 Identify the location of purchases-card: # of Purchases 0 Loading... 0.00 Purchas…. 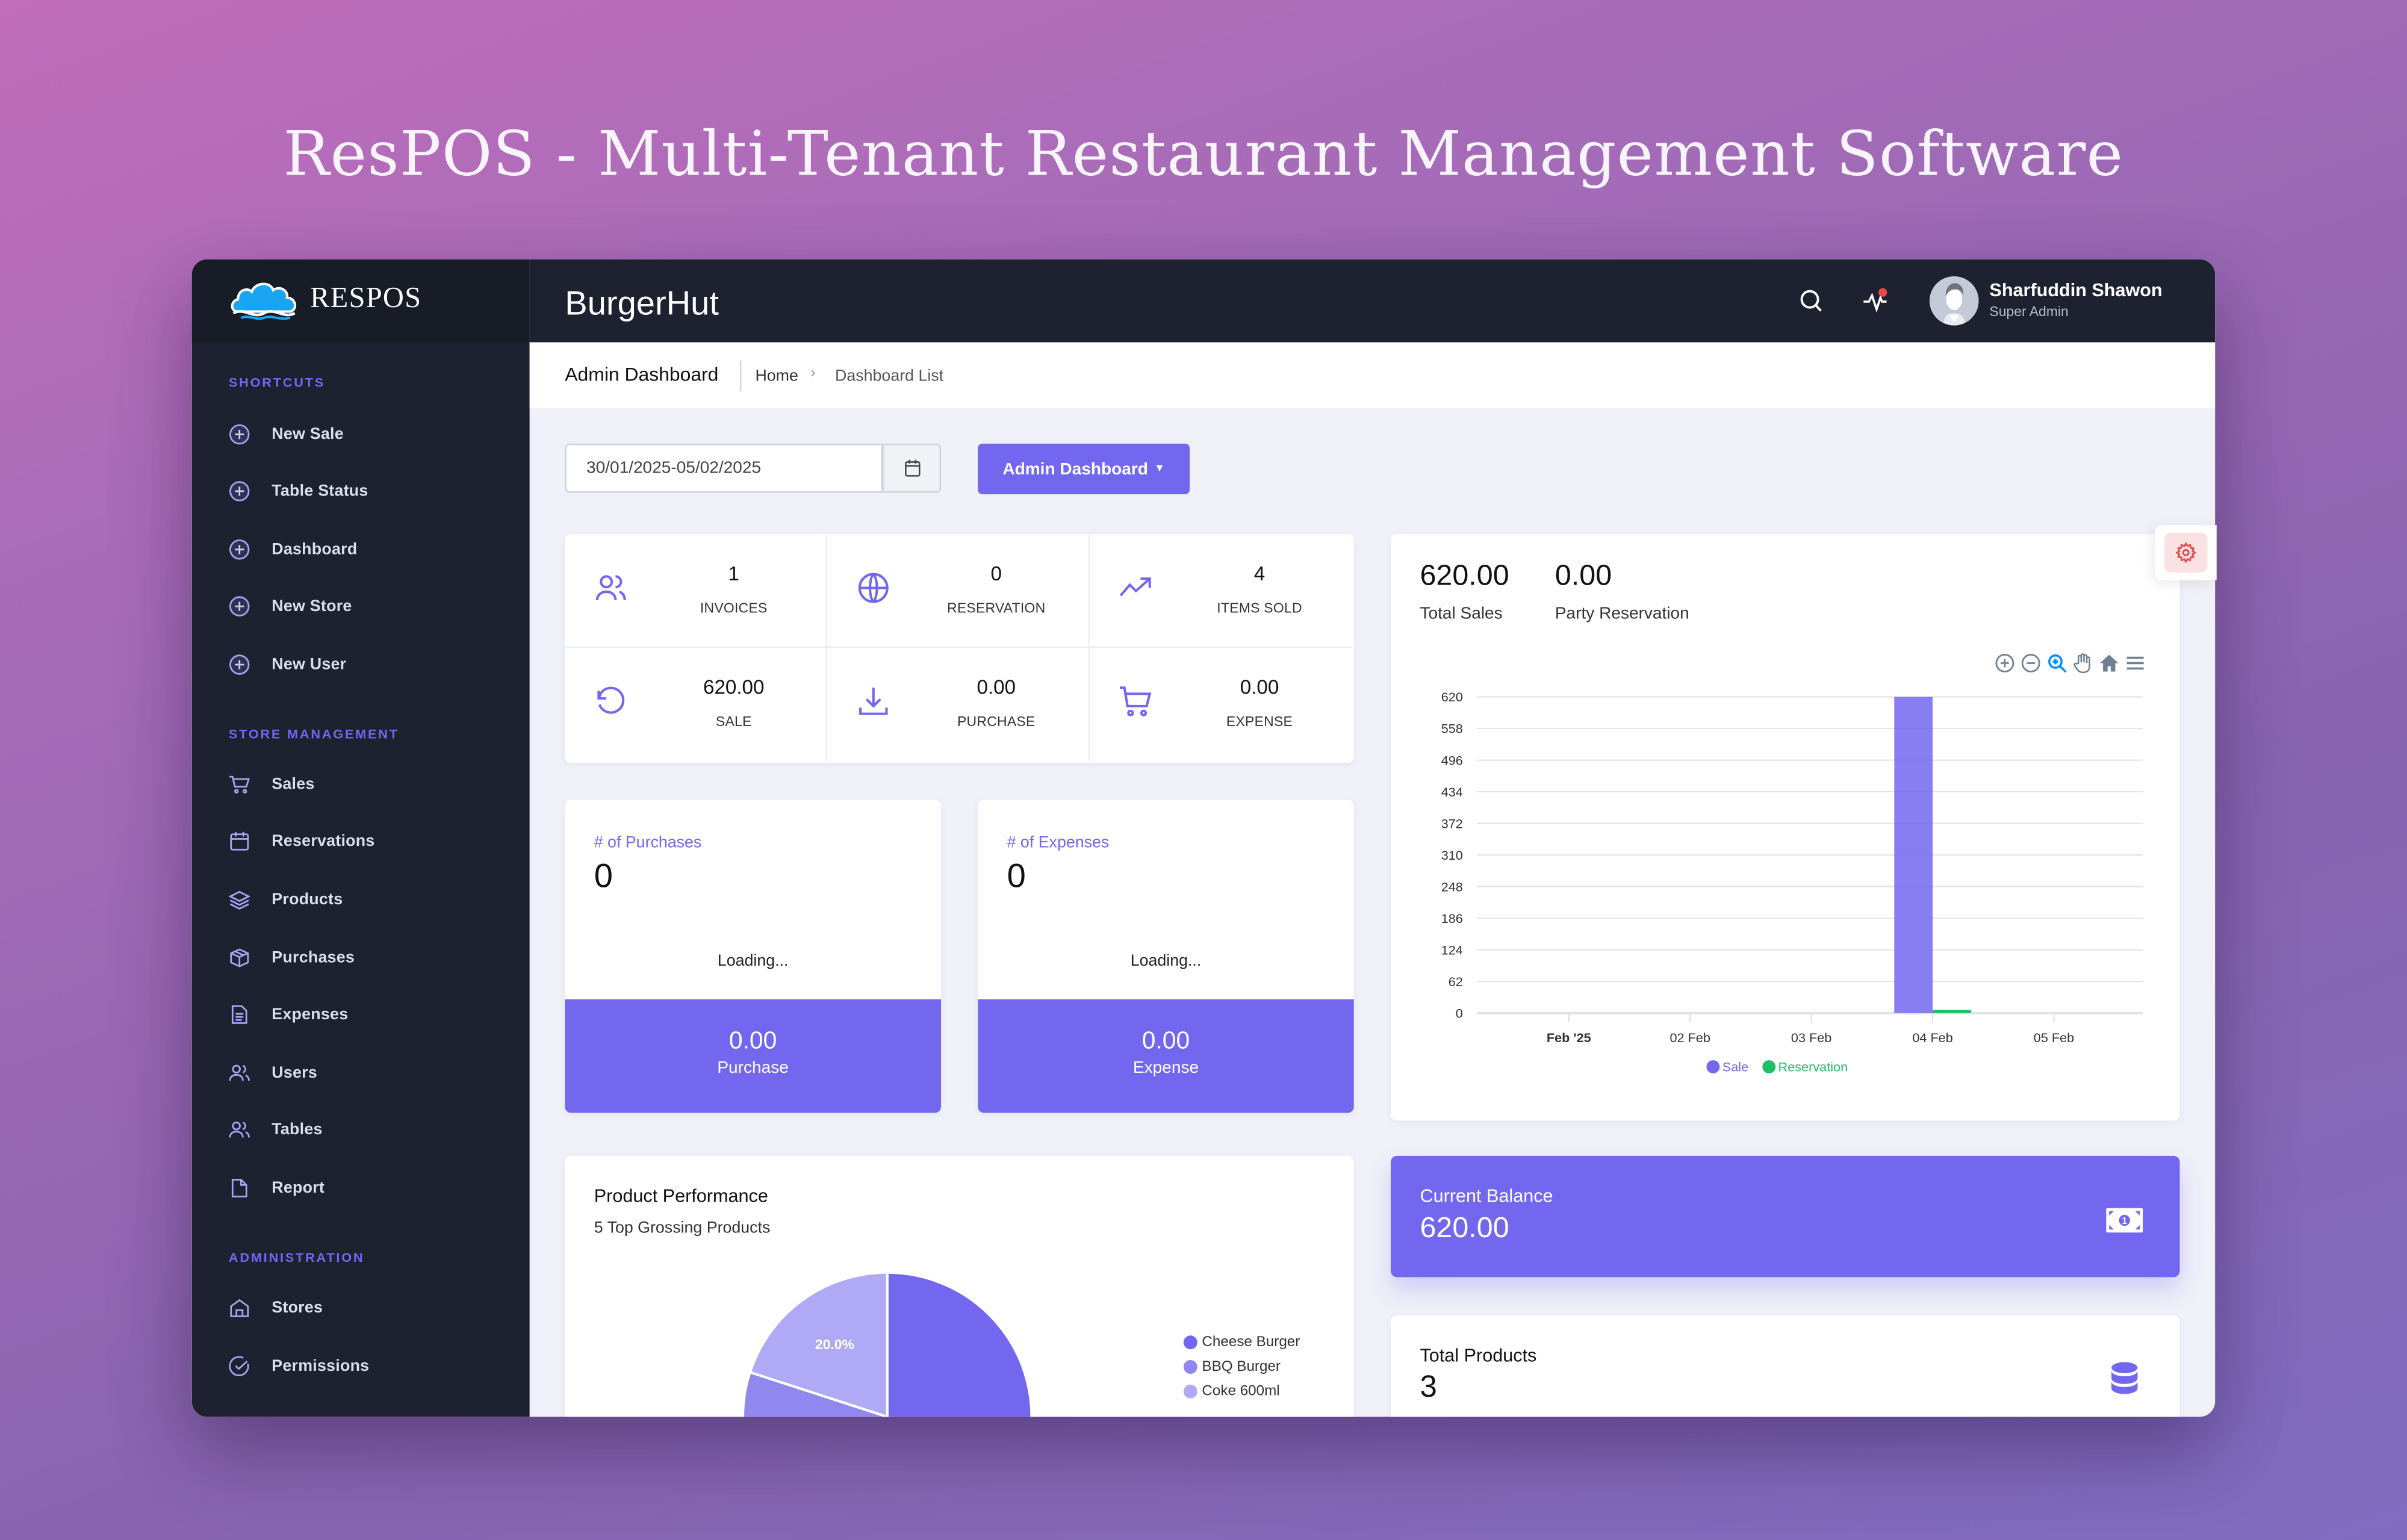
(753, 956).